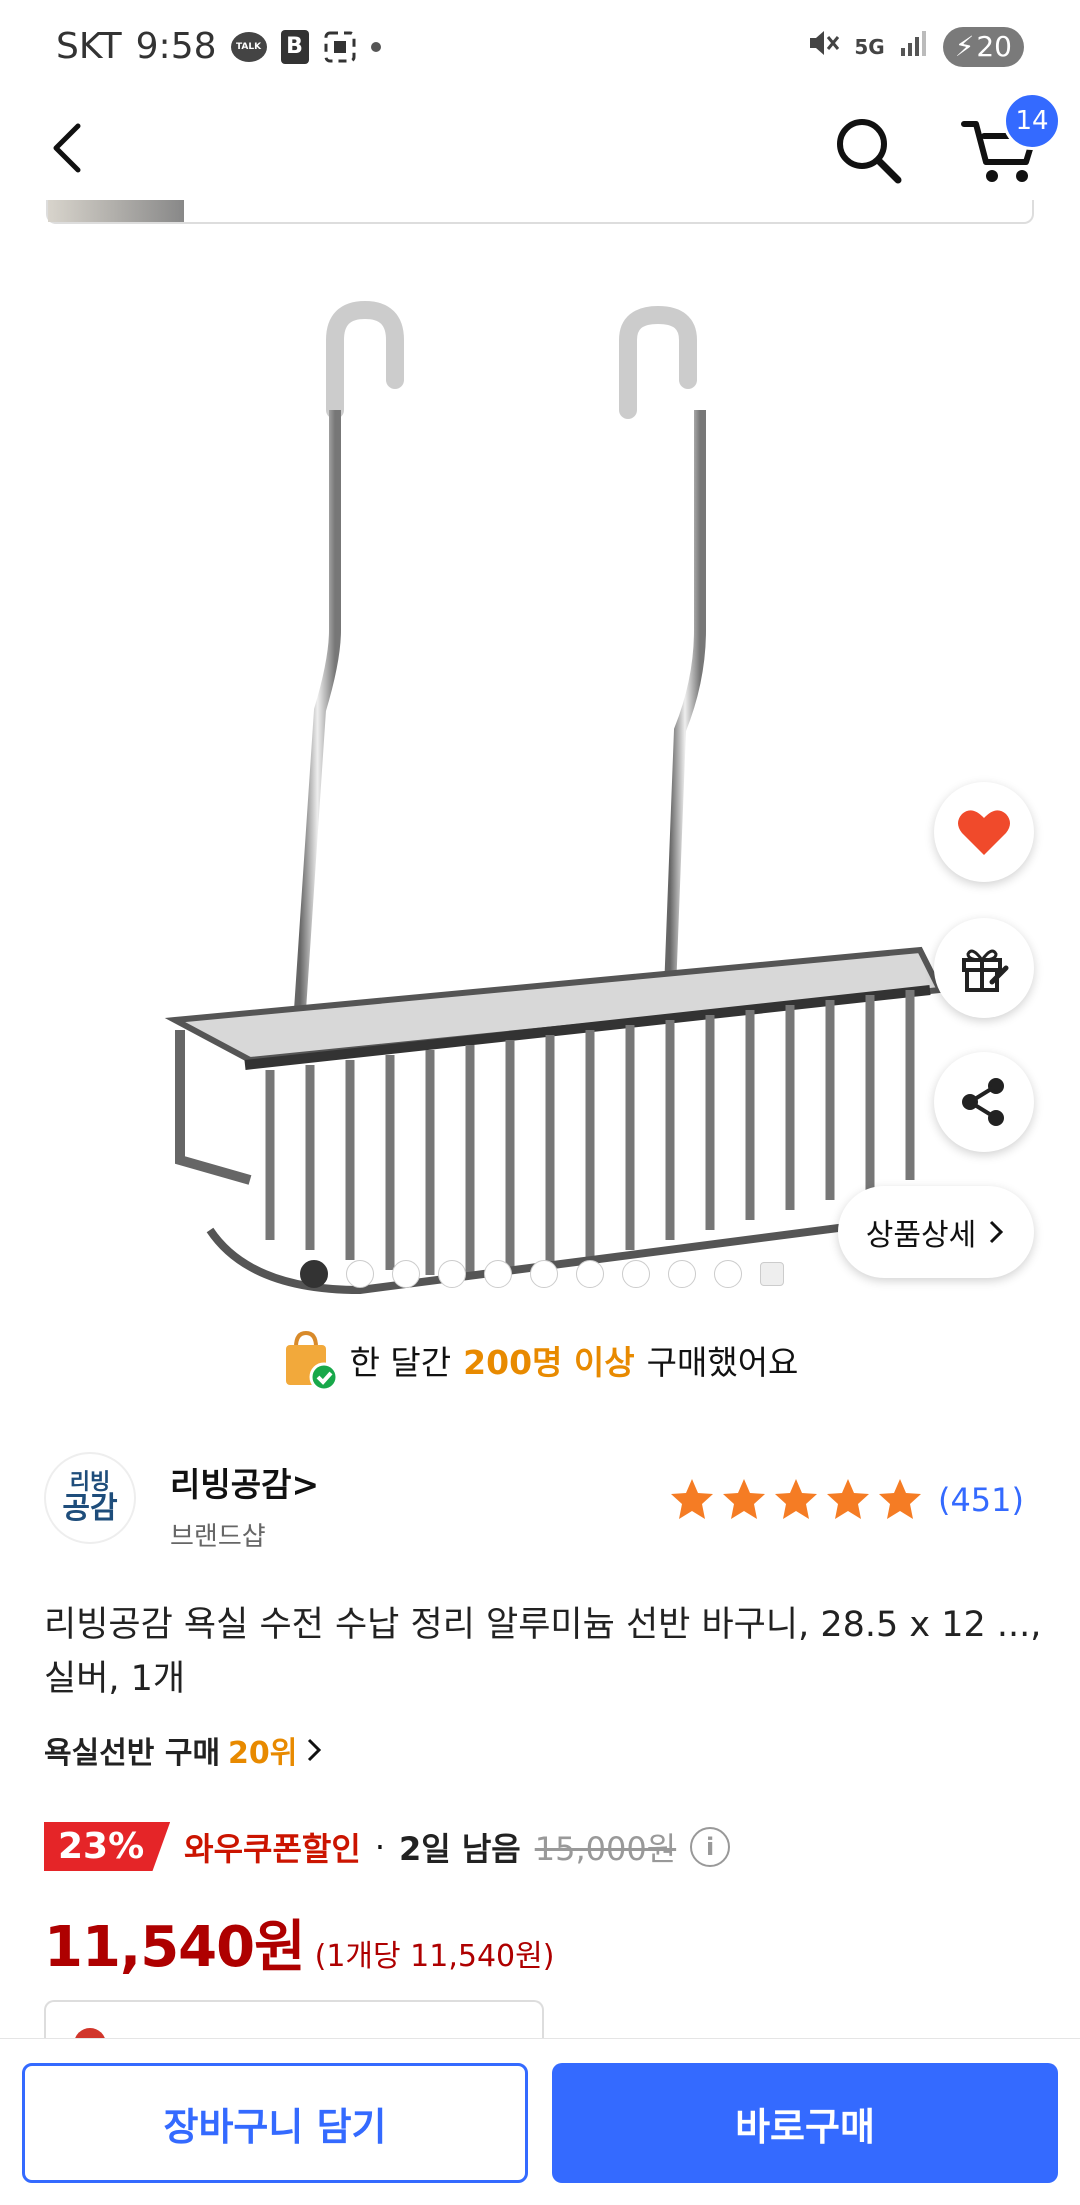 The width and height of the screenshot is (1080, 2205). I want to click on coupon-label: 와우쿠폰할인, so click(272, 1848).